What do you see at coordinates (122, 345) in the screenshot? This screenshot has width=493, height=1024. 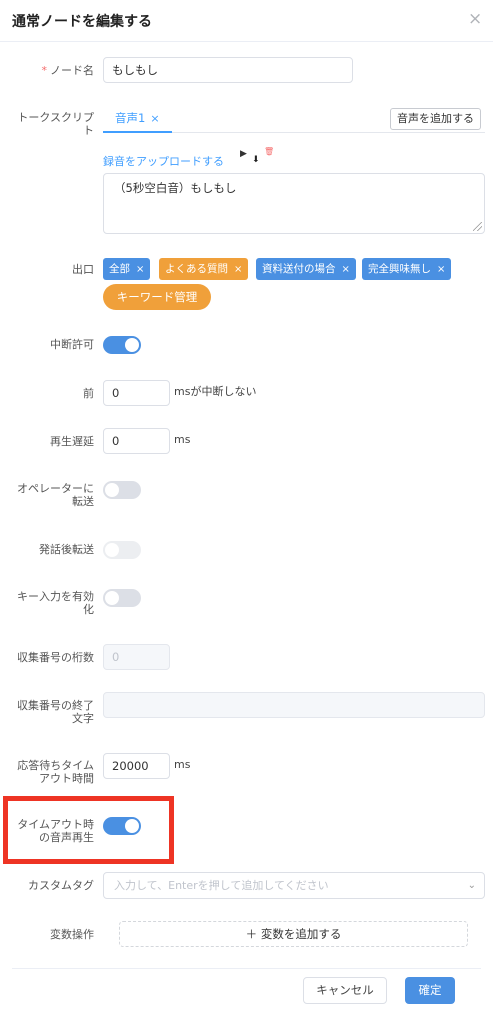 I see `interrupt-toggle` at bounding box center [122, 345].